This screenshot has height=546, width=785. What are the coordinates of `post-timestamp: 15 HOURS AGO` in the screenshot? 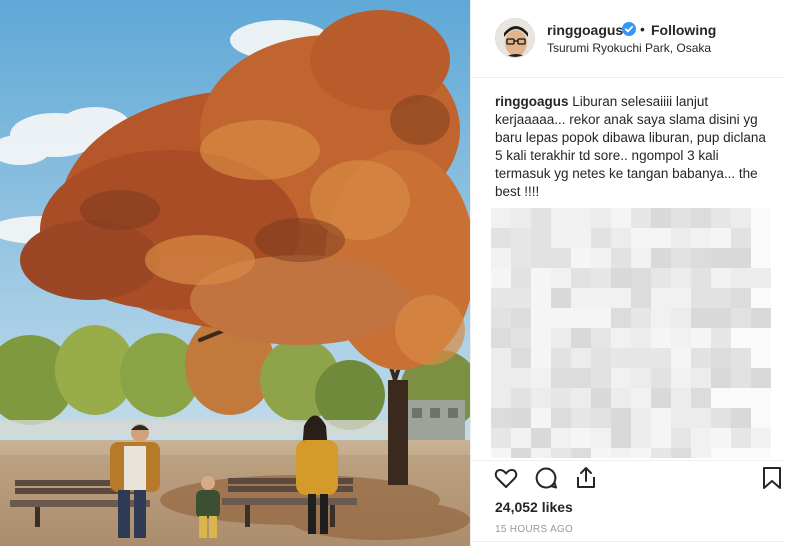 It's located at (534, 529).